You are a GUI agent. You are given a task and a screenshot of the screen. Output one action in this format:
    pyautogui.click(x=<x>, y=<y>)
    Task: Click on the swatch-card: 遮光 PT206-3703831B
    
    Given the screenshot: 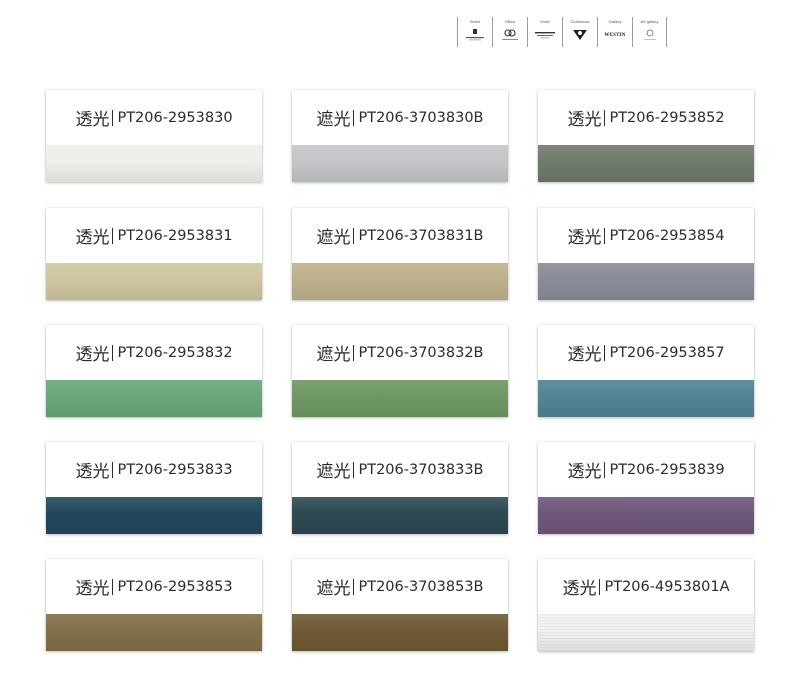 What is the action you would take?
    pyautogui.click(x=400, y=254)
    